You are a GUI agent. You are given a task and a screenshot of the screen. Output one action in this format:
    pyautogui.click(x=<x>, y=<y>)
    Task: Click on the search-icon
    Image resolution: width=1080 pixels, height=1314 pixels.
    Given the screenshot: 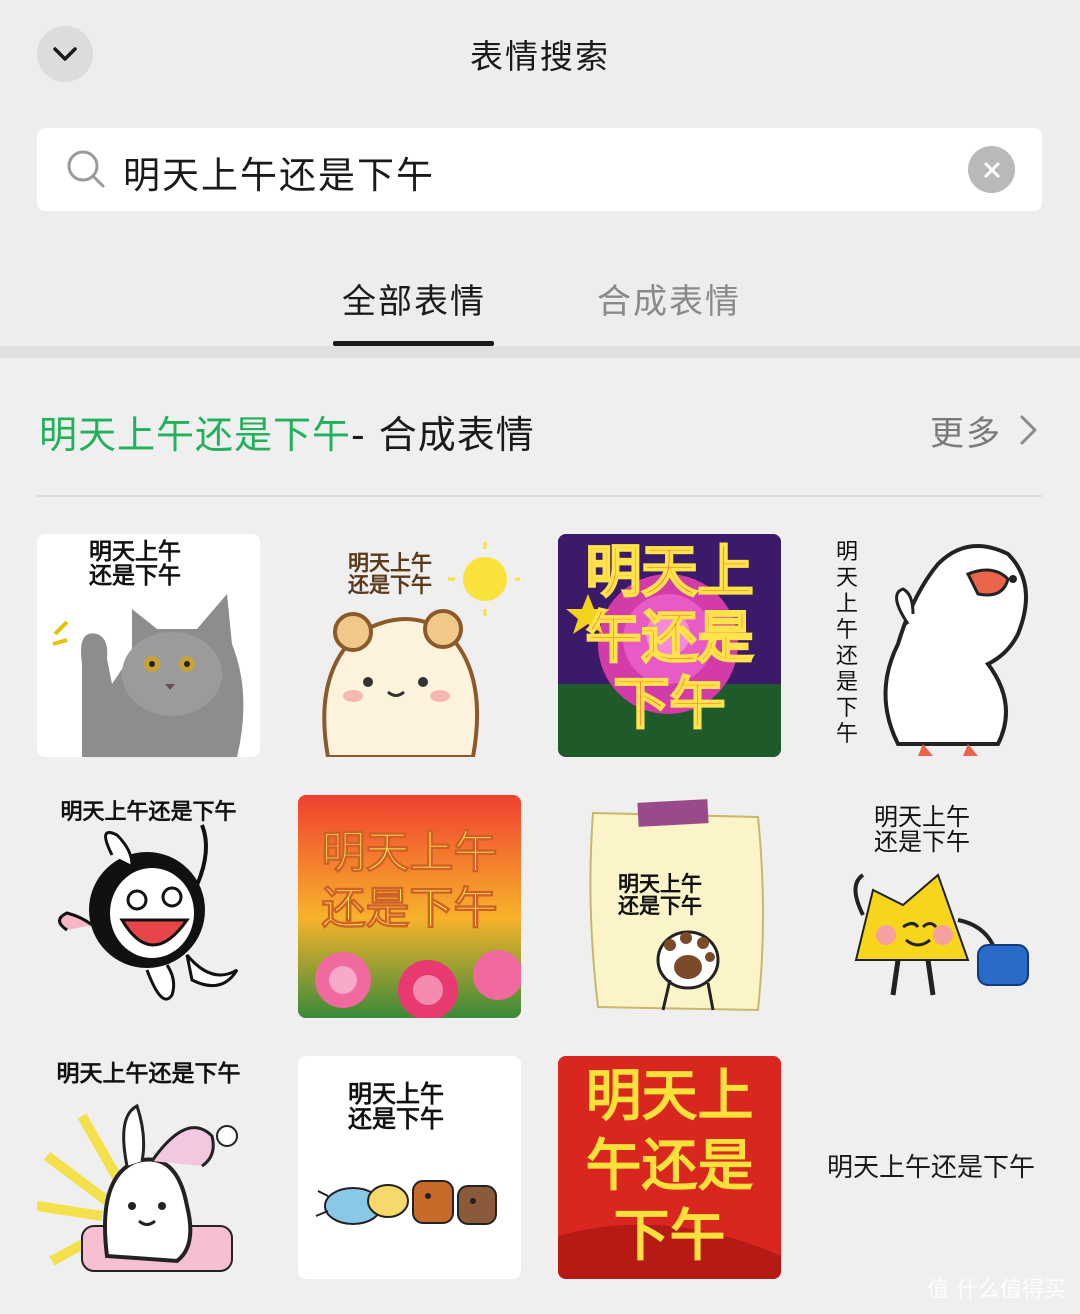 What is the action you would take?
    pyautogui.click(x=86, y=169)
    